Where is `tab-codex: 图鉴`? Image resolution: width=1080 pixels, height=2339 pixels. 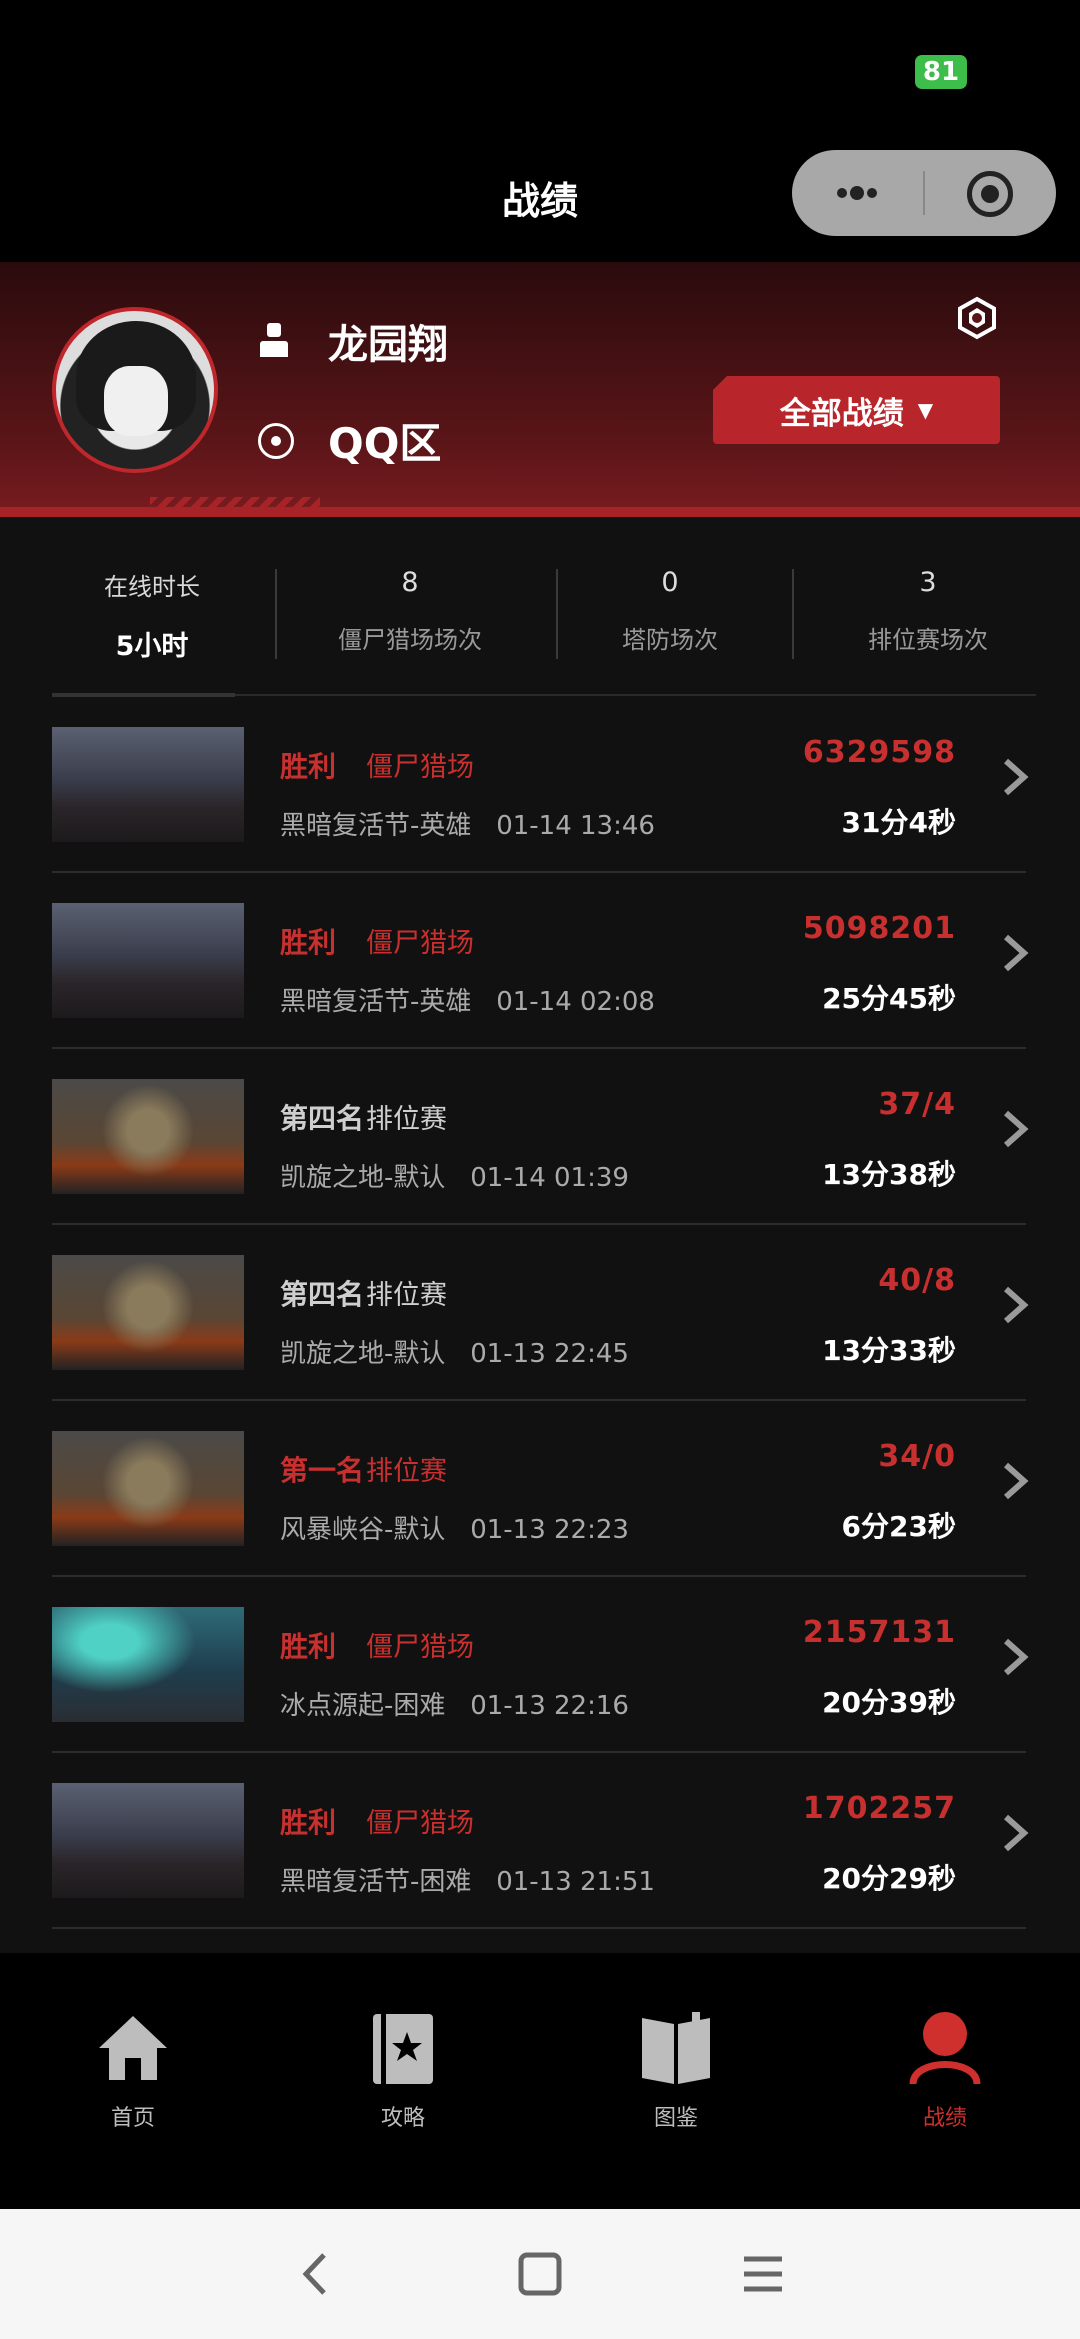
tab-codex: 图鉴 is located at coordinates (676, 2070).